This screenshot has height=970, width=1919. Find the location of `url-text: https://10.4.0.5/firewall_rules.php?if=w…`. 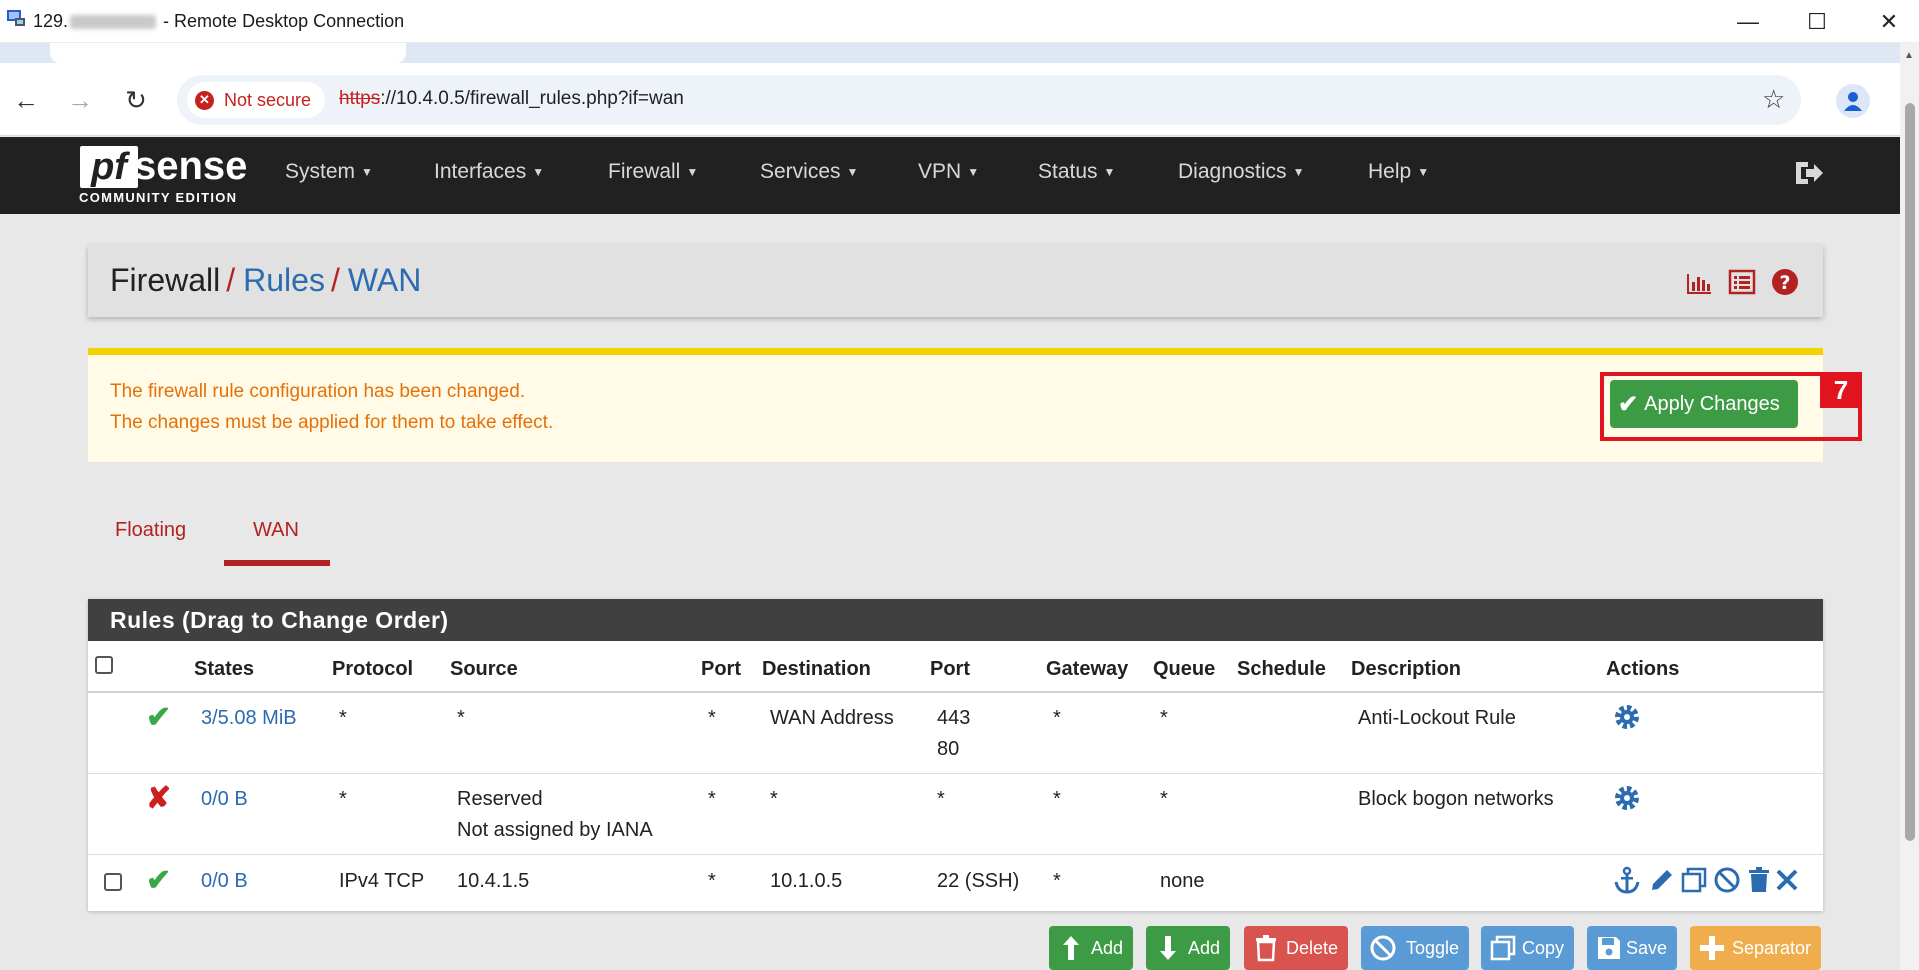

url-text: https://10.4.0.5/firewall_rules.php?if=w… is located at coordinates (511, 99).